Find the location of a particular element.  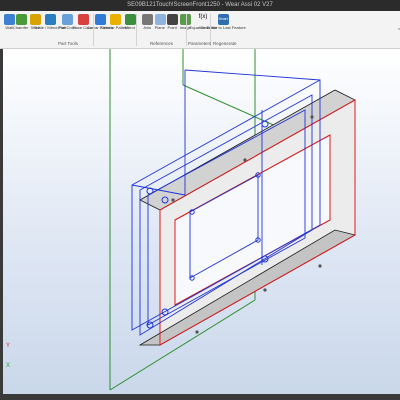

mirror-button: Mirror is located at coordinates (130, 26).